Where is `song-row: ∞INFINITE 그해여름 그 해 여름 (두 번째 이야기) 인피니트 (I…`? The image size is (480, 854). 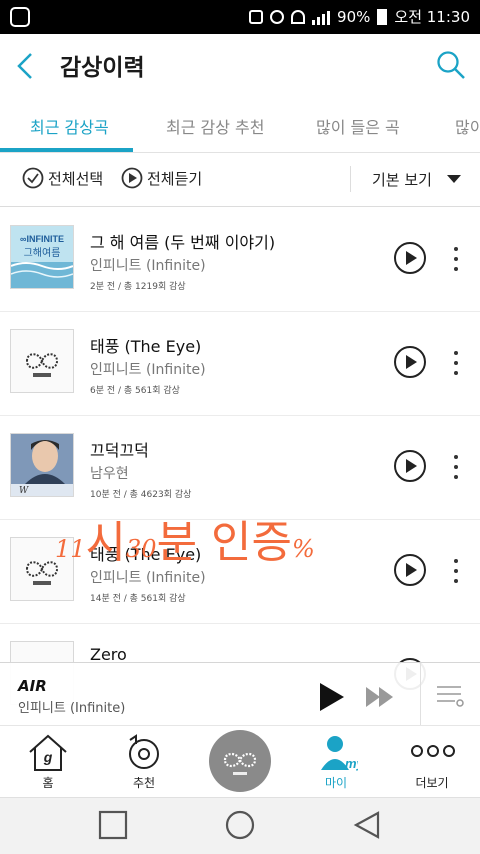 song-row: ∞INFINITE 그해여름 그 해 여름 (두 번째 이야기) 인피니트 (I… is located at coordinates (240, 259).